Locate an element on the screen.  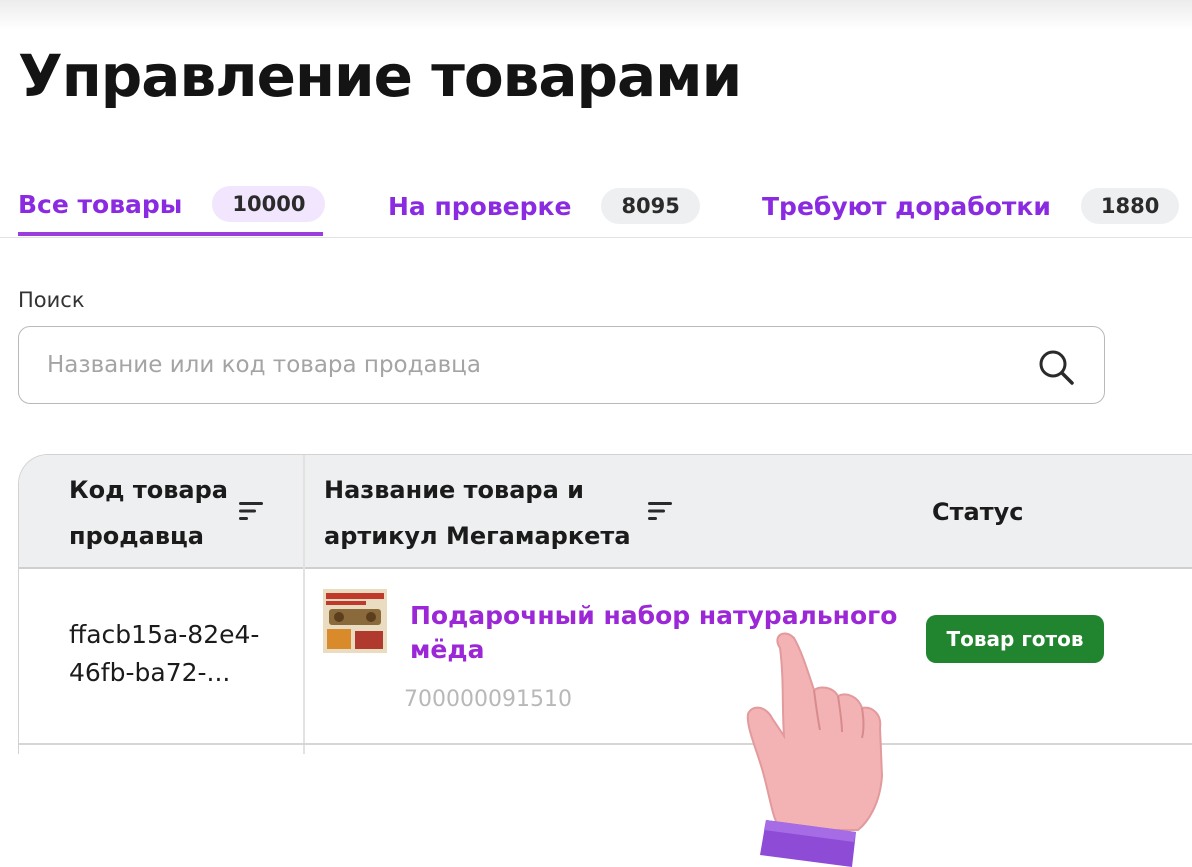
tab-all-products: Все товары 10000 is located at coordinates (172, 206).